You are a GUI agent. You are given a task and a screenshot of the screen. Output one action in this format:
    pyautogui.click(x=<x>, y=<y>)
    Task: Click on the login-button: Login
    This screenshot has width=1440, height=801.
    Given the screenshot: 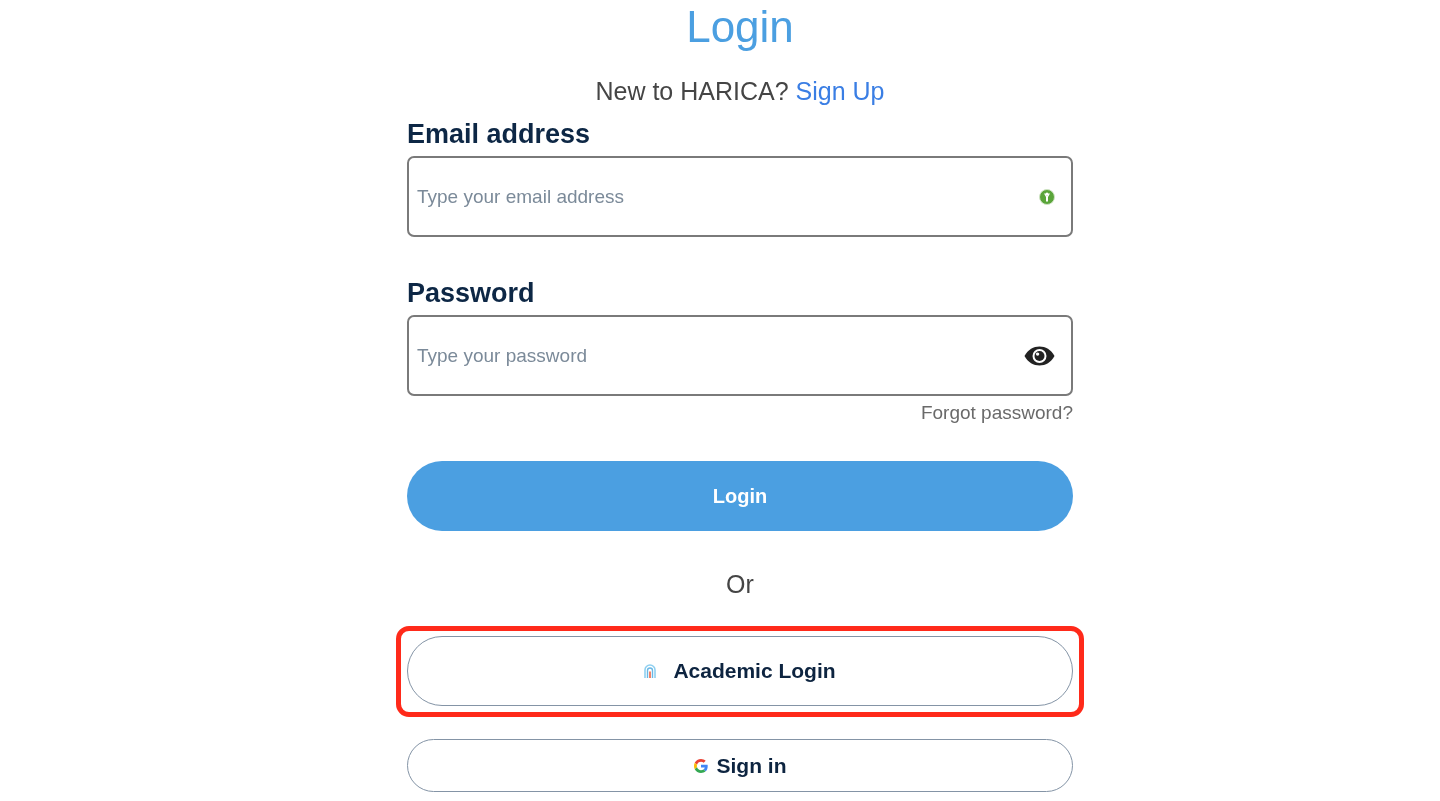 What is the action you would take?
    pyautogui.click(x=740, y=496)
    